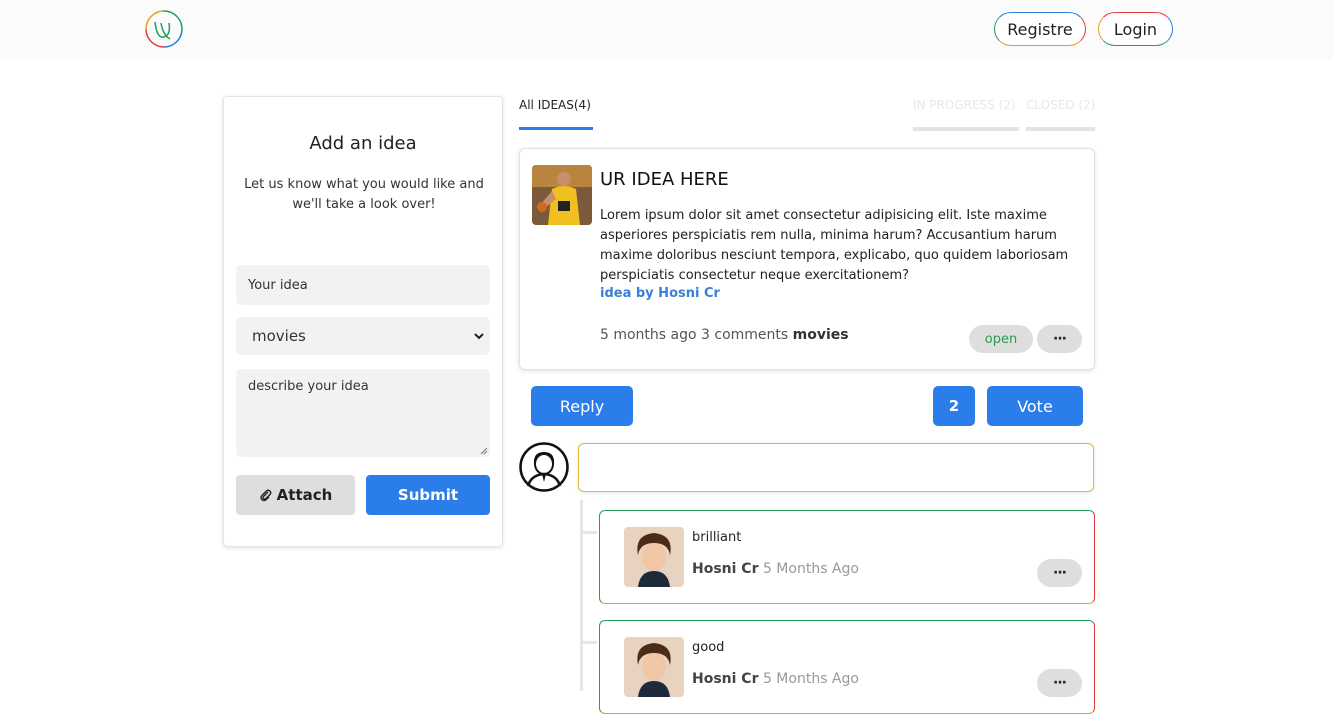 This screenshot has width=1333, height=714. I want to click on idea-title: UR IDEA HERE, so click(664, 179).